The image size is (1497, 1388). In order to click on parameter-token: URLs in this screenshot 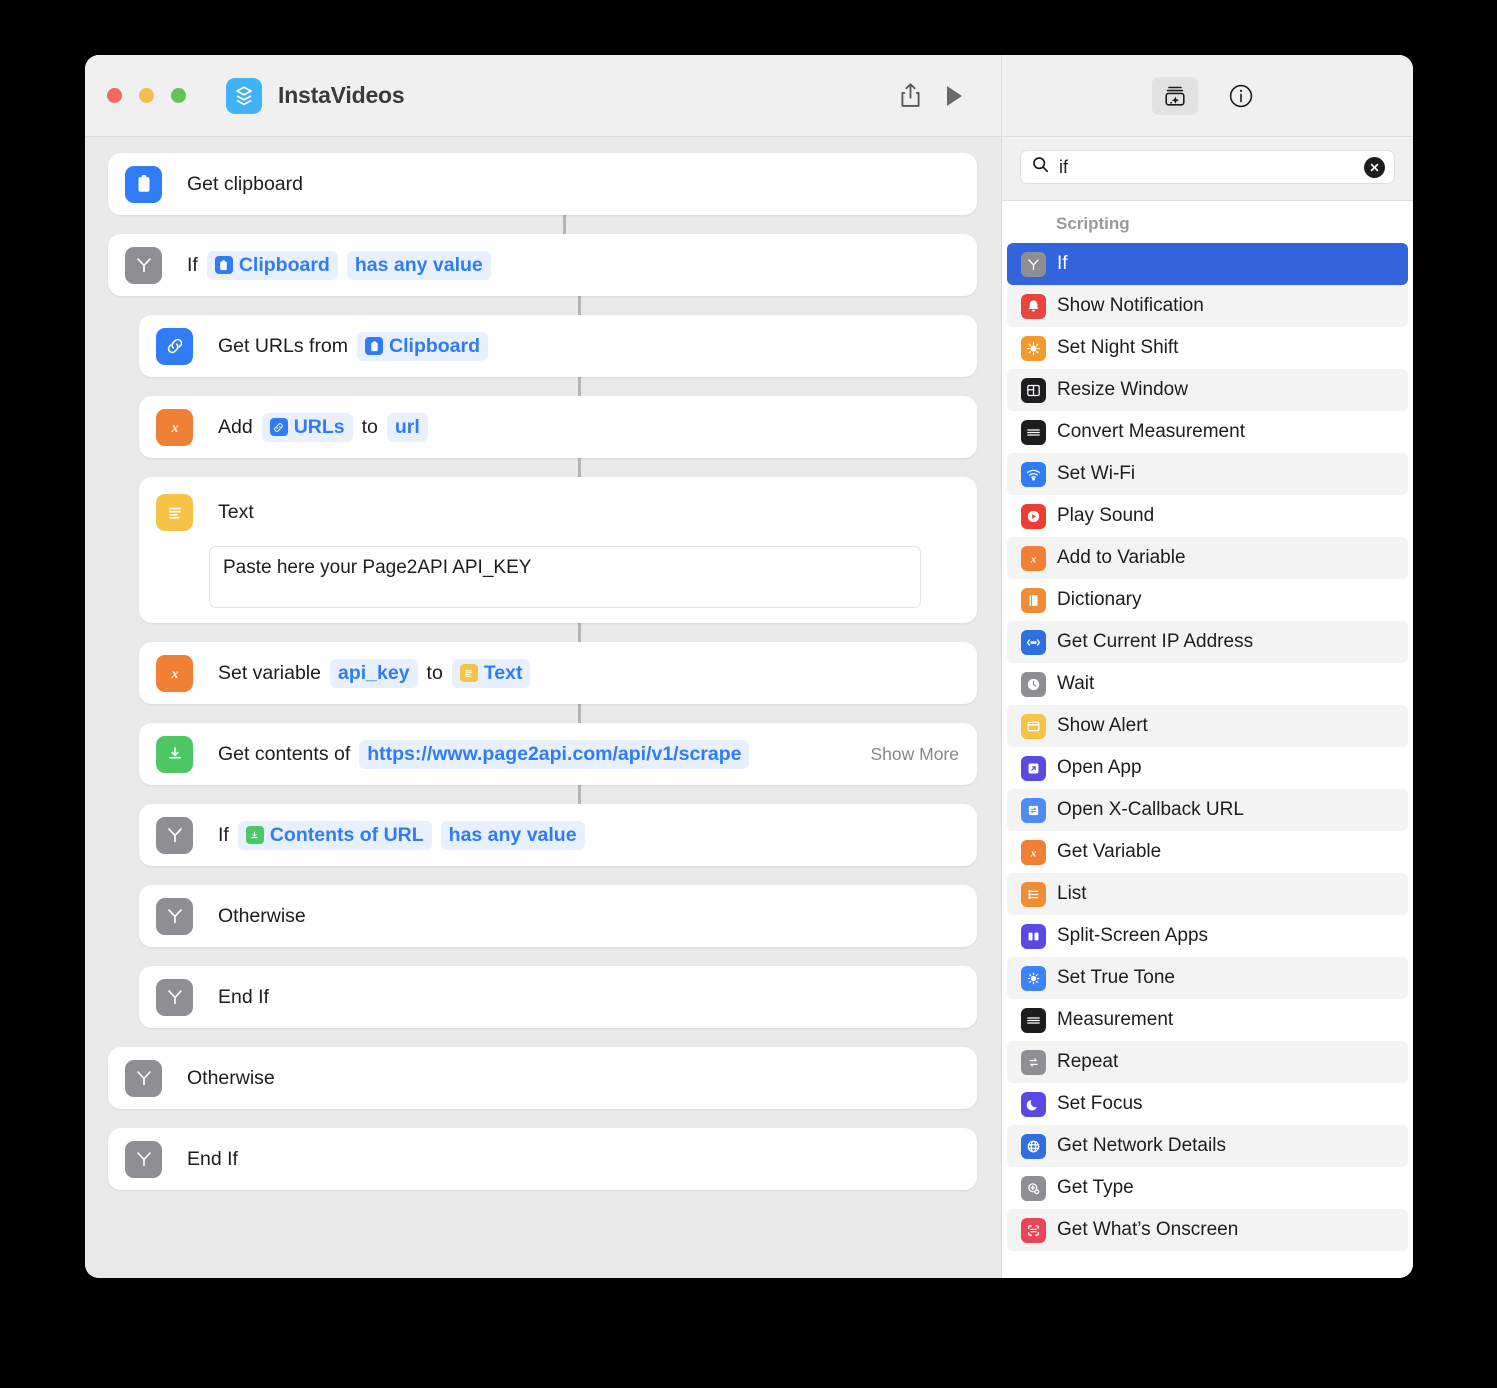, I will do `click(307, 427)`.